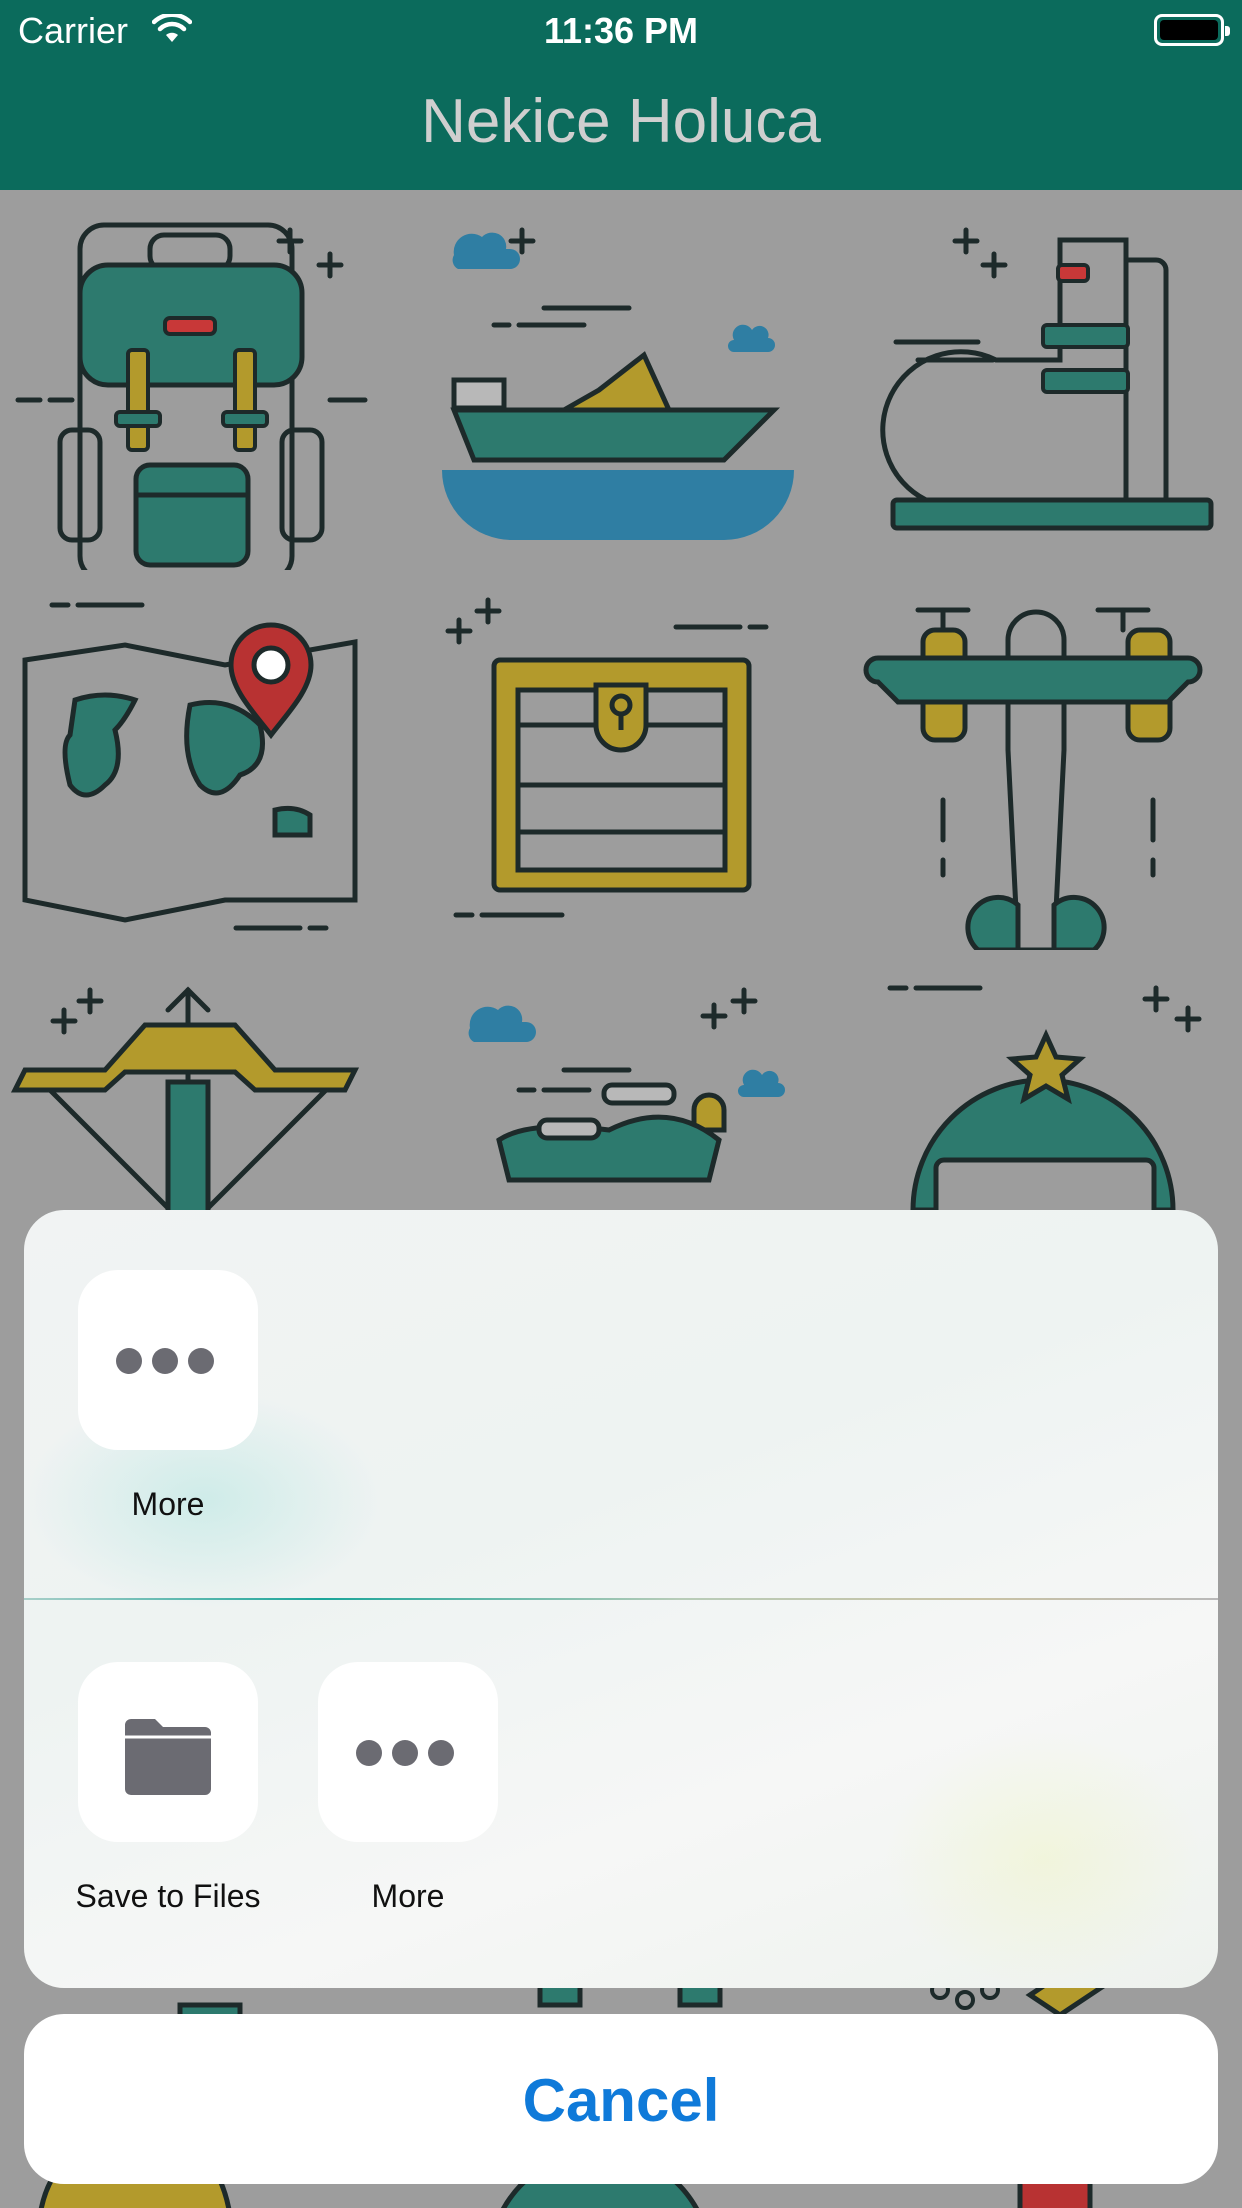 This screenshot has width=1242, height=2208. I want to click on status-bar: Carrier 11:36 PM, so click(621, 31).